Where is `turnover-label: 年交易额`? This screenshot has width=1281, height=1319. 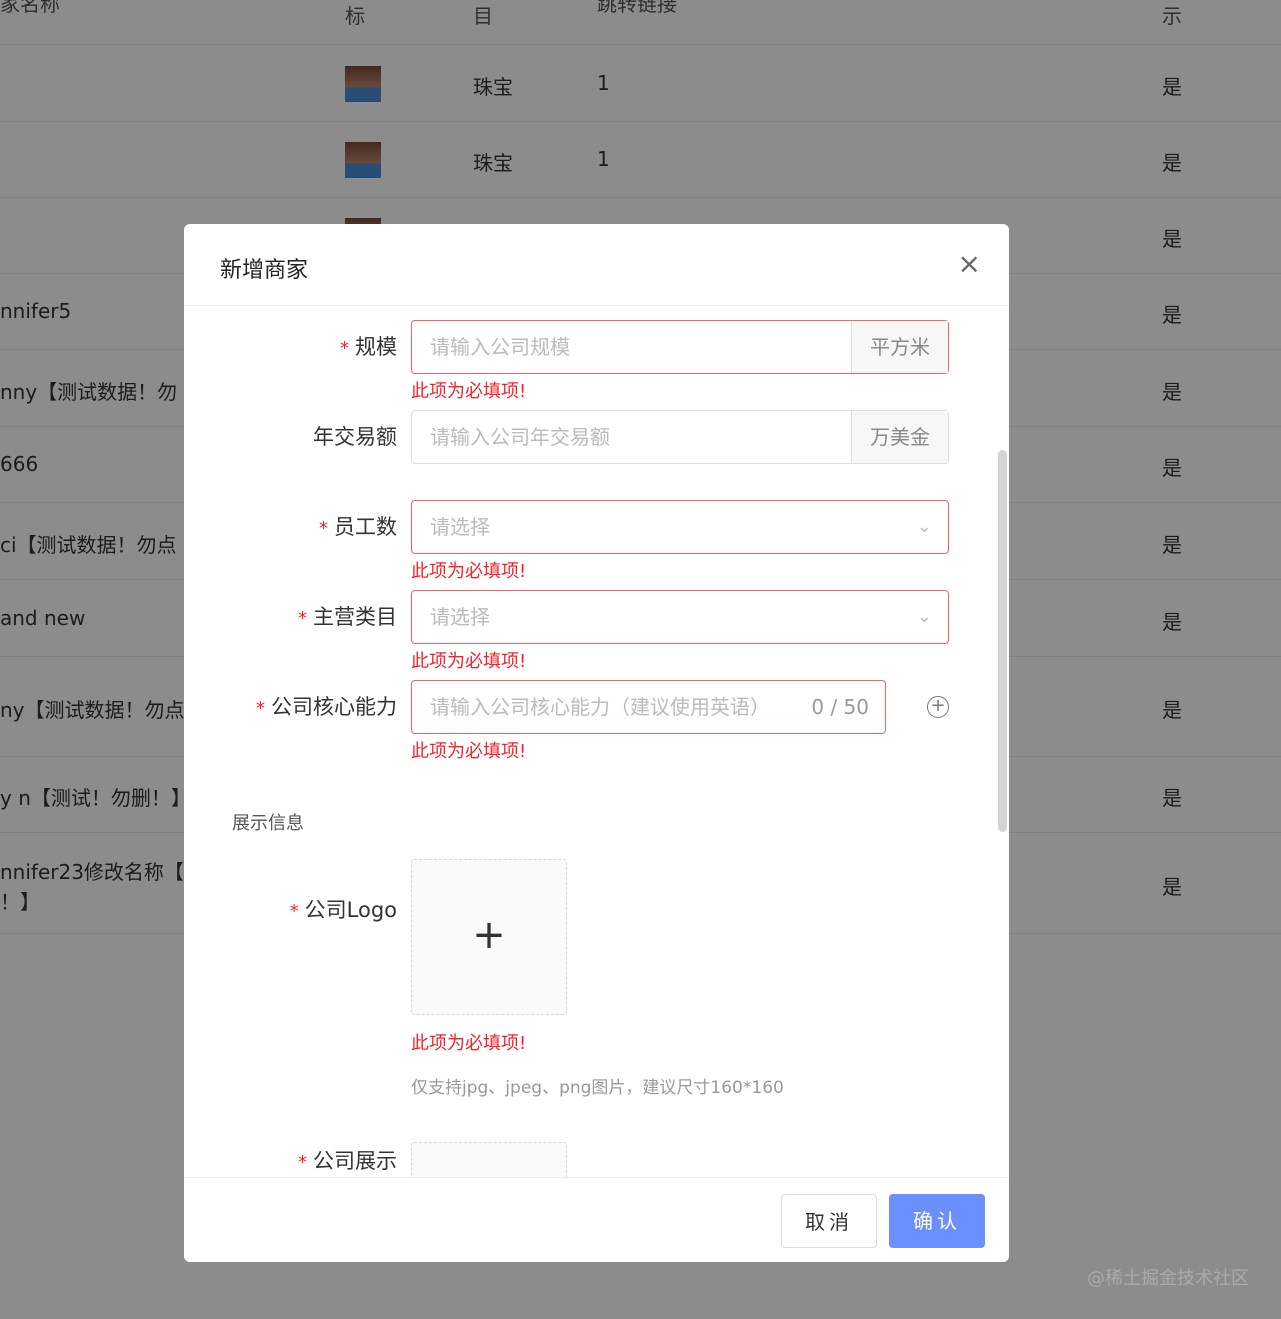
turnover-label: 年交易额 is located at coordinates (355, 437).